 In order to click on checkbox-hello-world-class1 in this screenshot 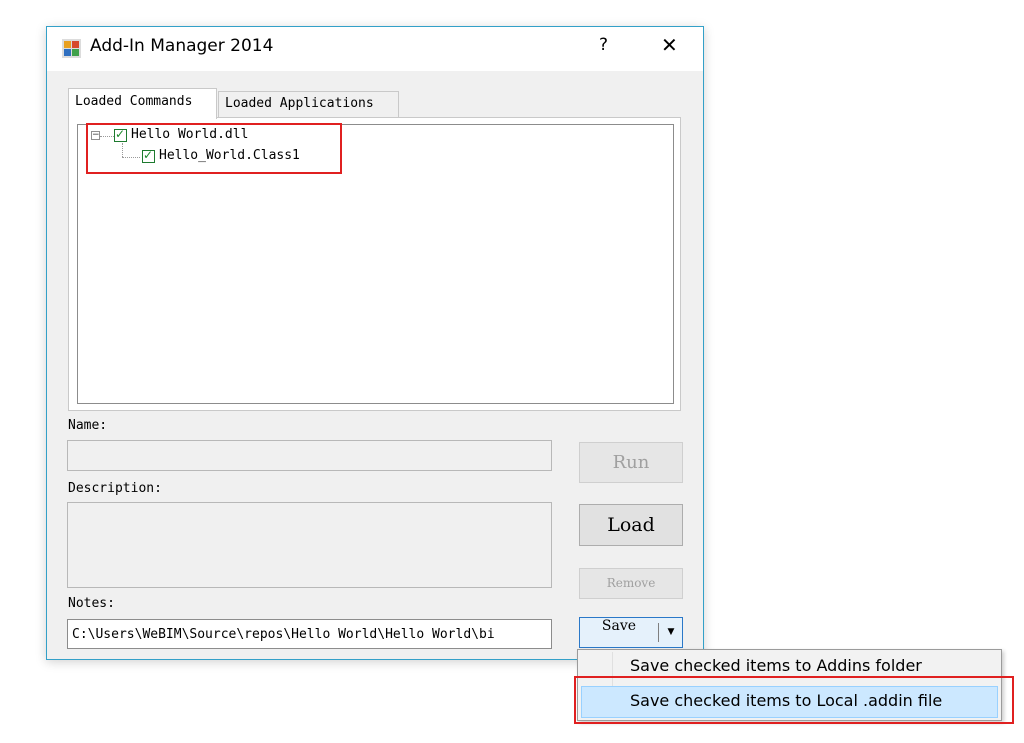, I will do `click(148, 155)`.